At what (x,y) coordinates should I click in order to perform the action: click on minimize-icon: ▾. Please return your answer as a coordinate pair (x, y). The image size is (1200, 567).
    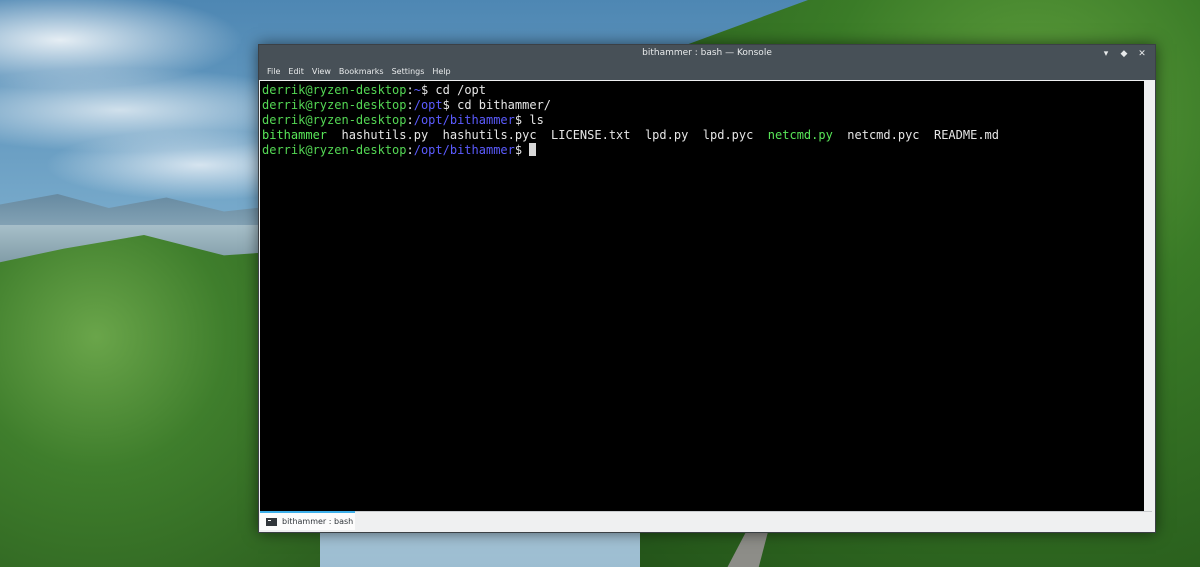
    Looking at the image, I should click on (1106, 54).